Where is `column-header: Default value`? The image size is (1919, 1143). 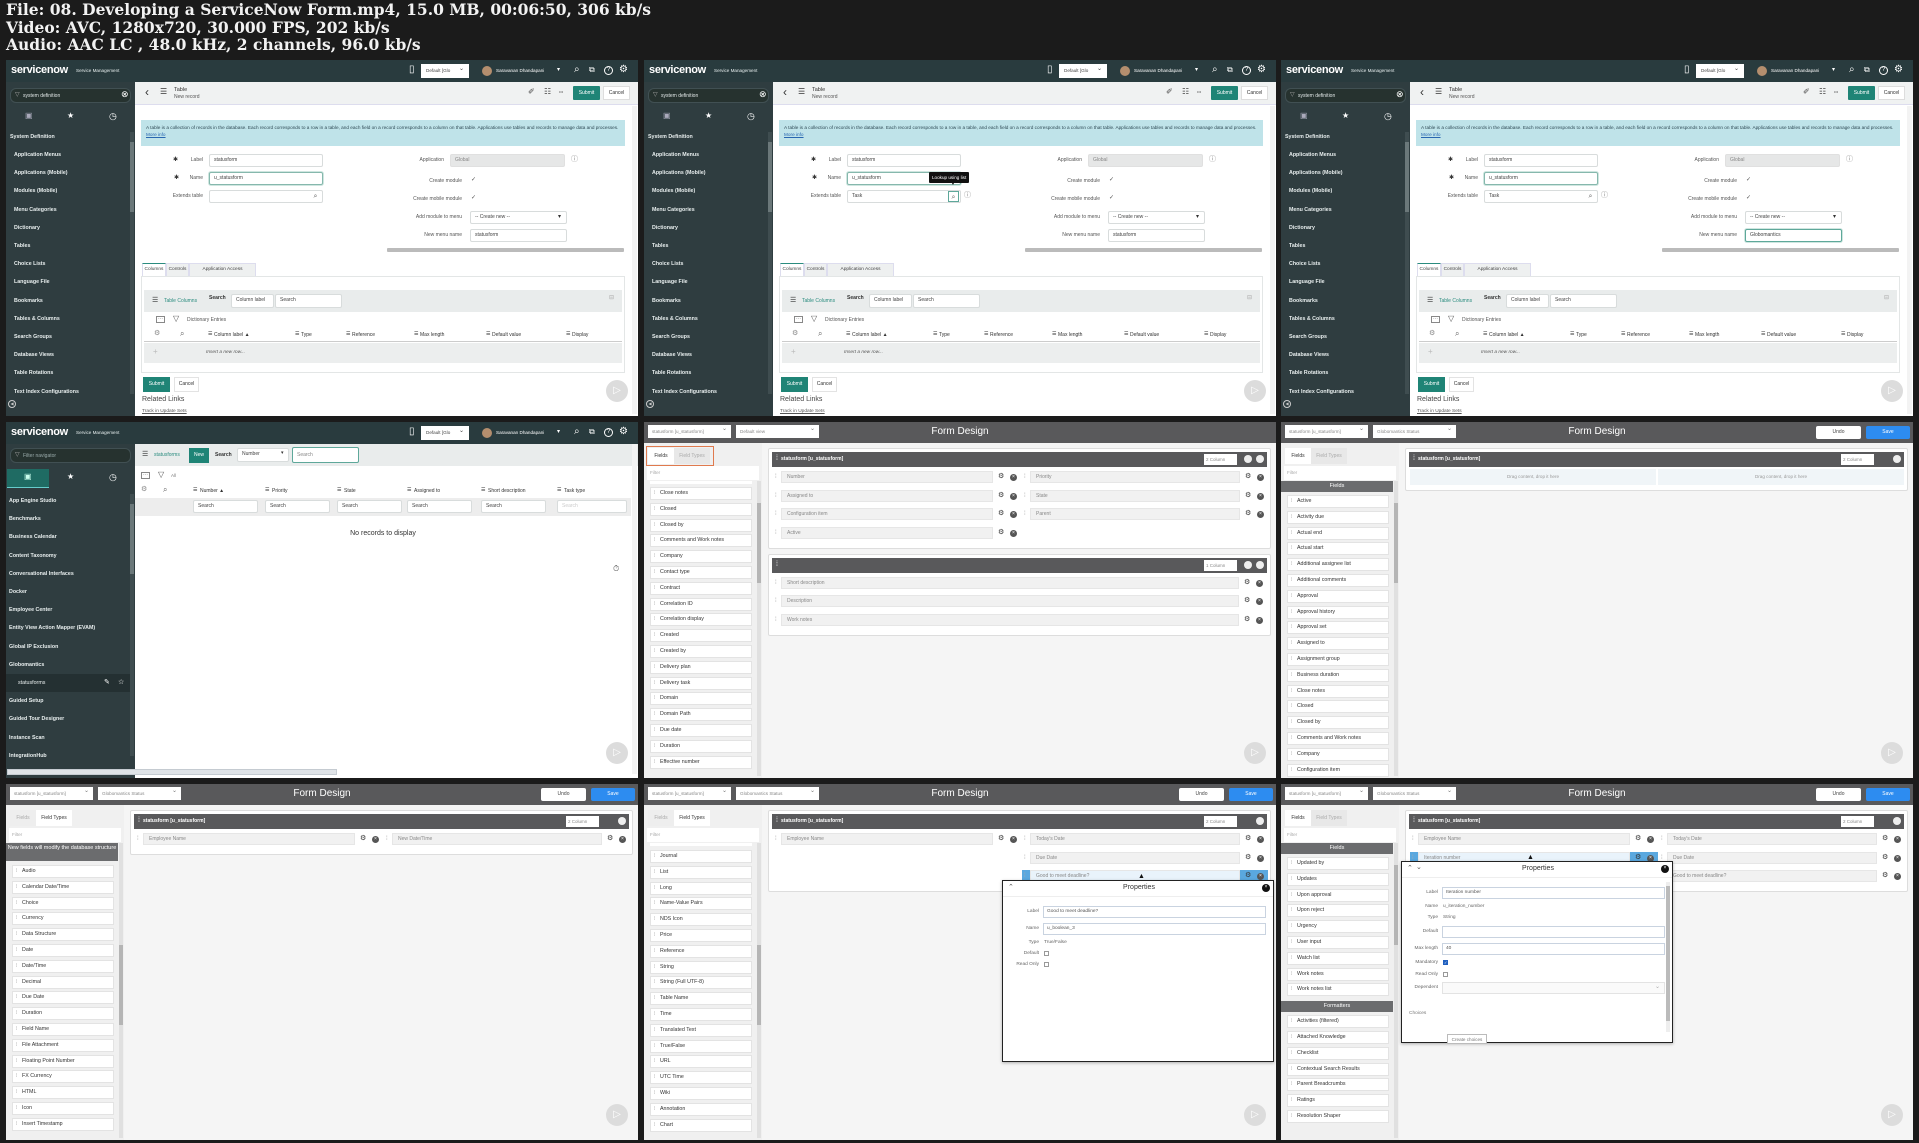
column-header: Default value is located at coordinates (506, 335).